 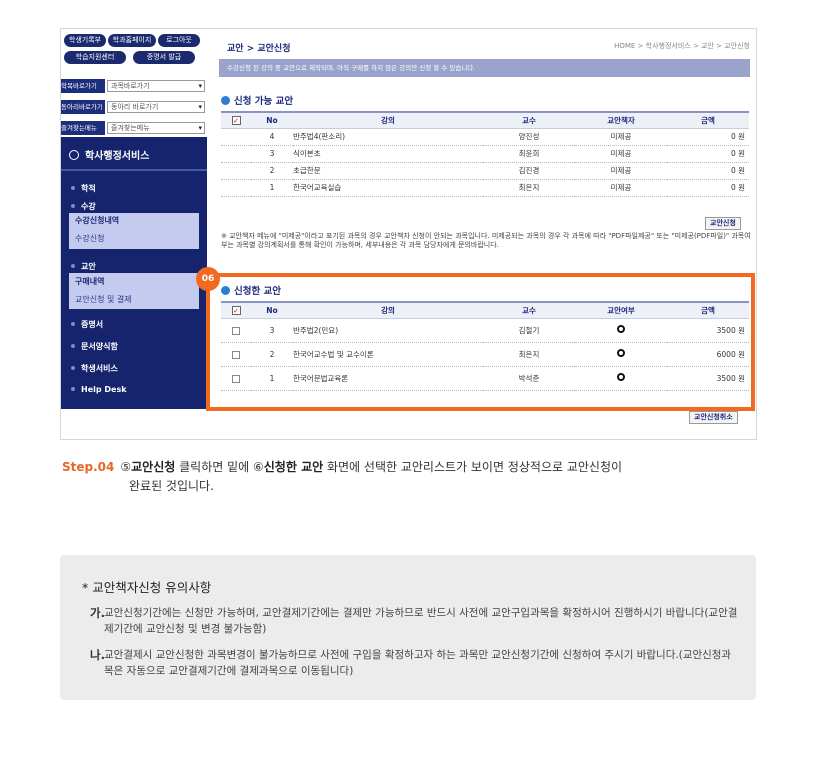 I want to click on nav-item-sugang: 수강, so click(x=134, y=206).